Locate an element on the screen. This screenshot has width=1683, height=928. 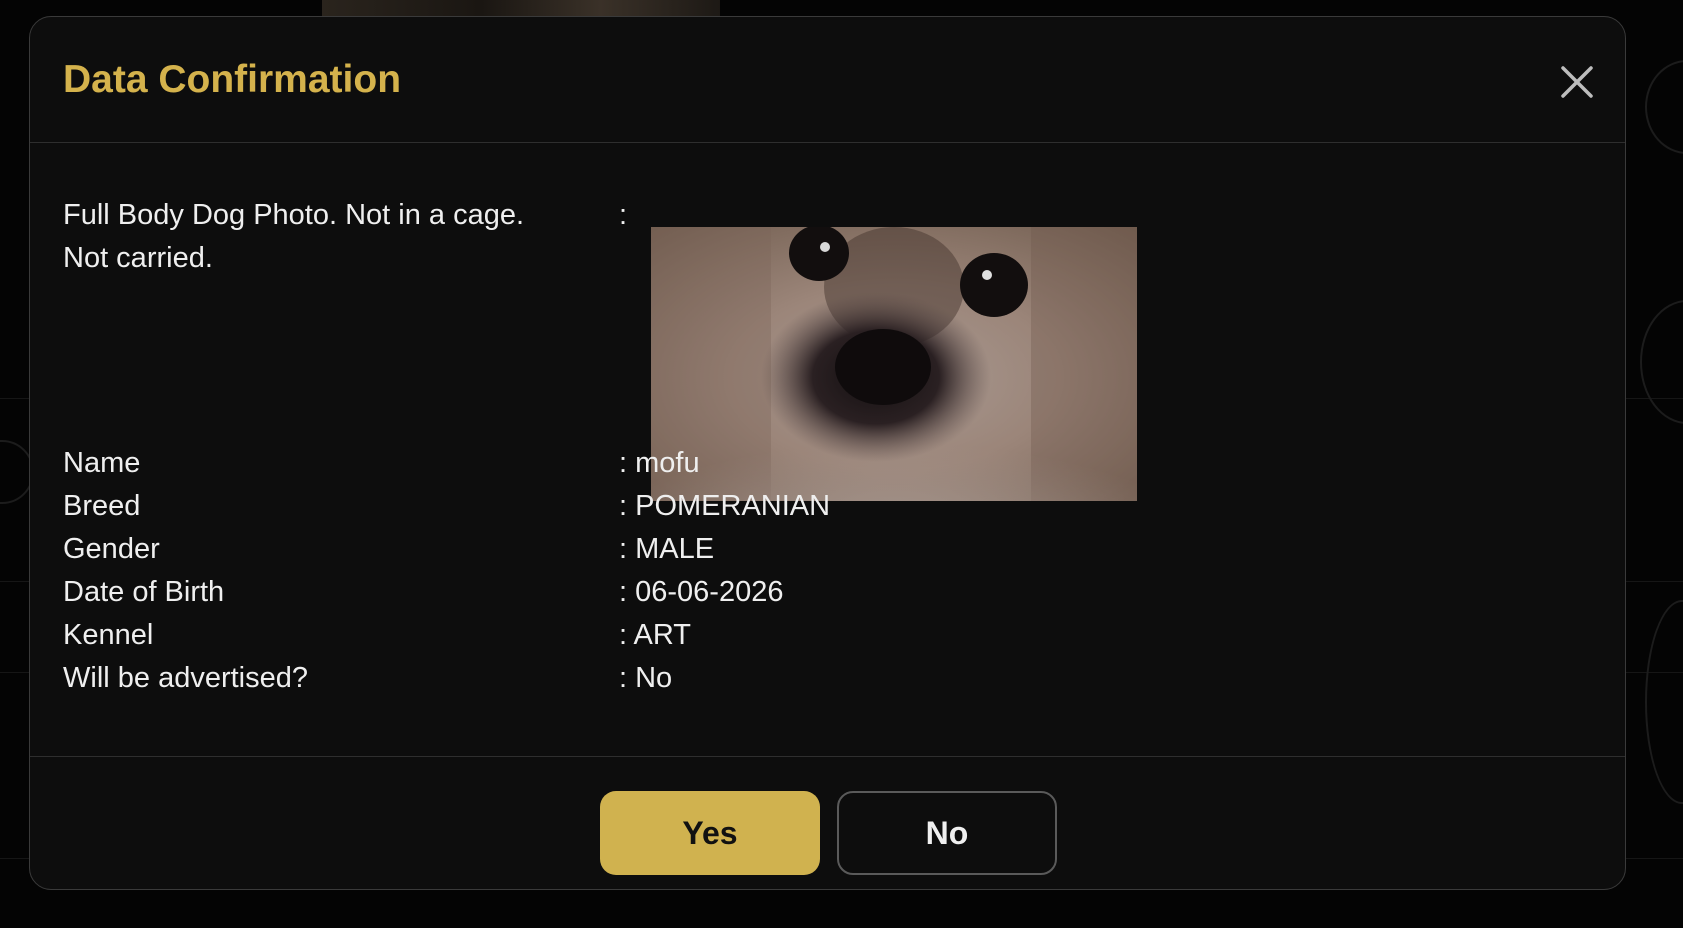
detail-value: : mofu is located at coordinates (659, 463).